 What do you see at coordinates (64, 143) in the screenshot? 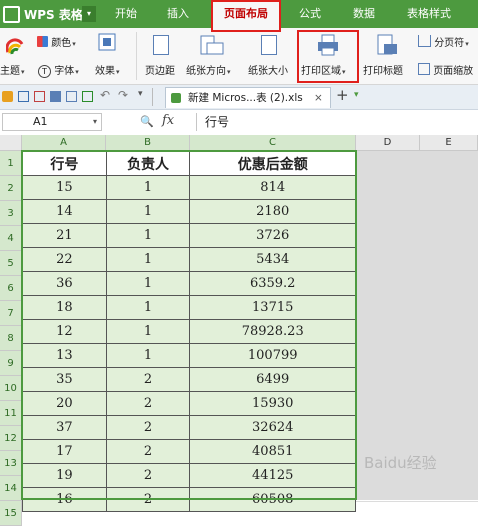
I see `column-header-a: A` at bounding box center [64, 143].